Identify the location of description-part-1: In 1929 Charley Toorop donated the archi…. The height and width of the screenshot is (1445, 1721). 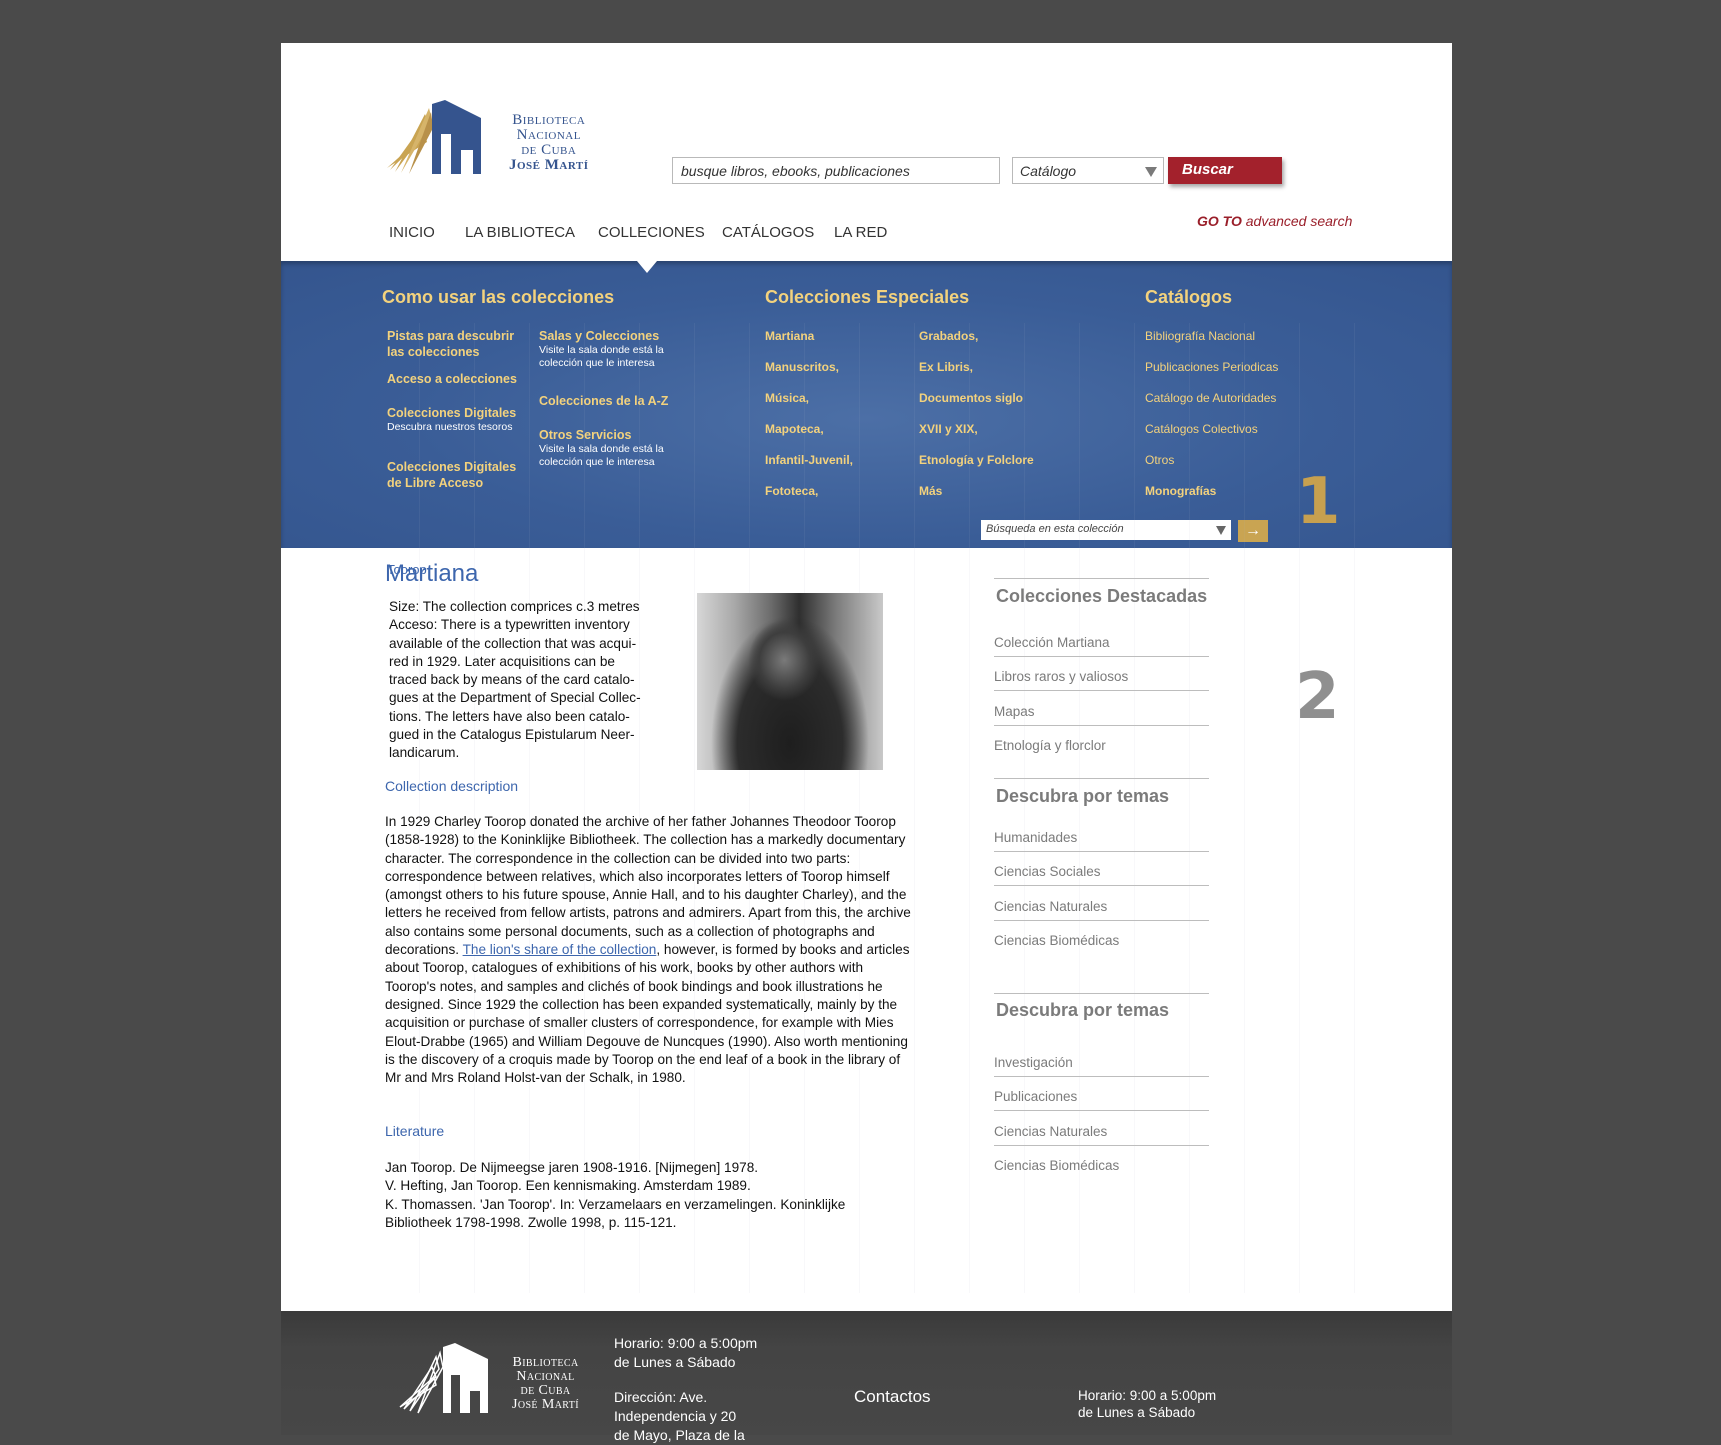
(648, 886).